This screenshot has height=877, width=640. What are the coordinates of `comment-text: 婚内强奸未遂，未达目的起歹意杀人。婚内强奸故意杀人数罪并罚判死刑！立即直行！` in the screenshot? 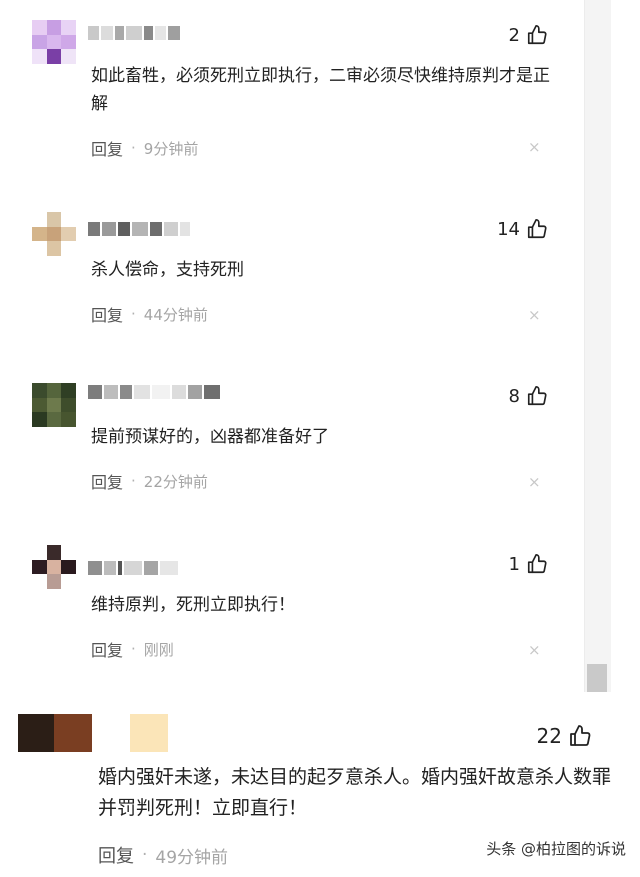 It's located at (355, 792).